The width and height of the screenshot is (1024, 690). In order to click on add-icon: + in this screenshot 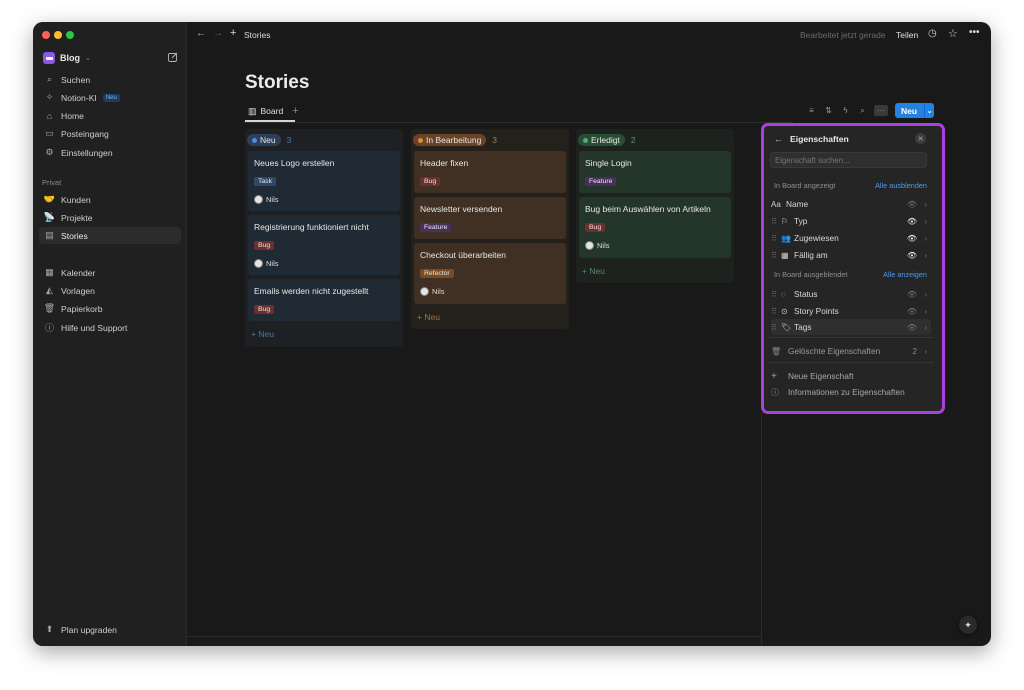, I will do `click(233, 33)`.